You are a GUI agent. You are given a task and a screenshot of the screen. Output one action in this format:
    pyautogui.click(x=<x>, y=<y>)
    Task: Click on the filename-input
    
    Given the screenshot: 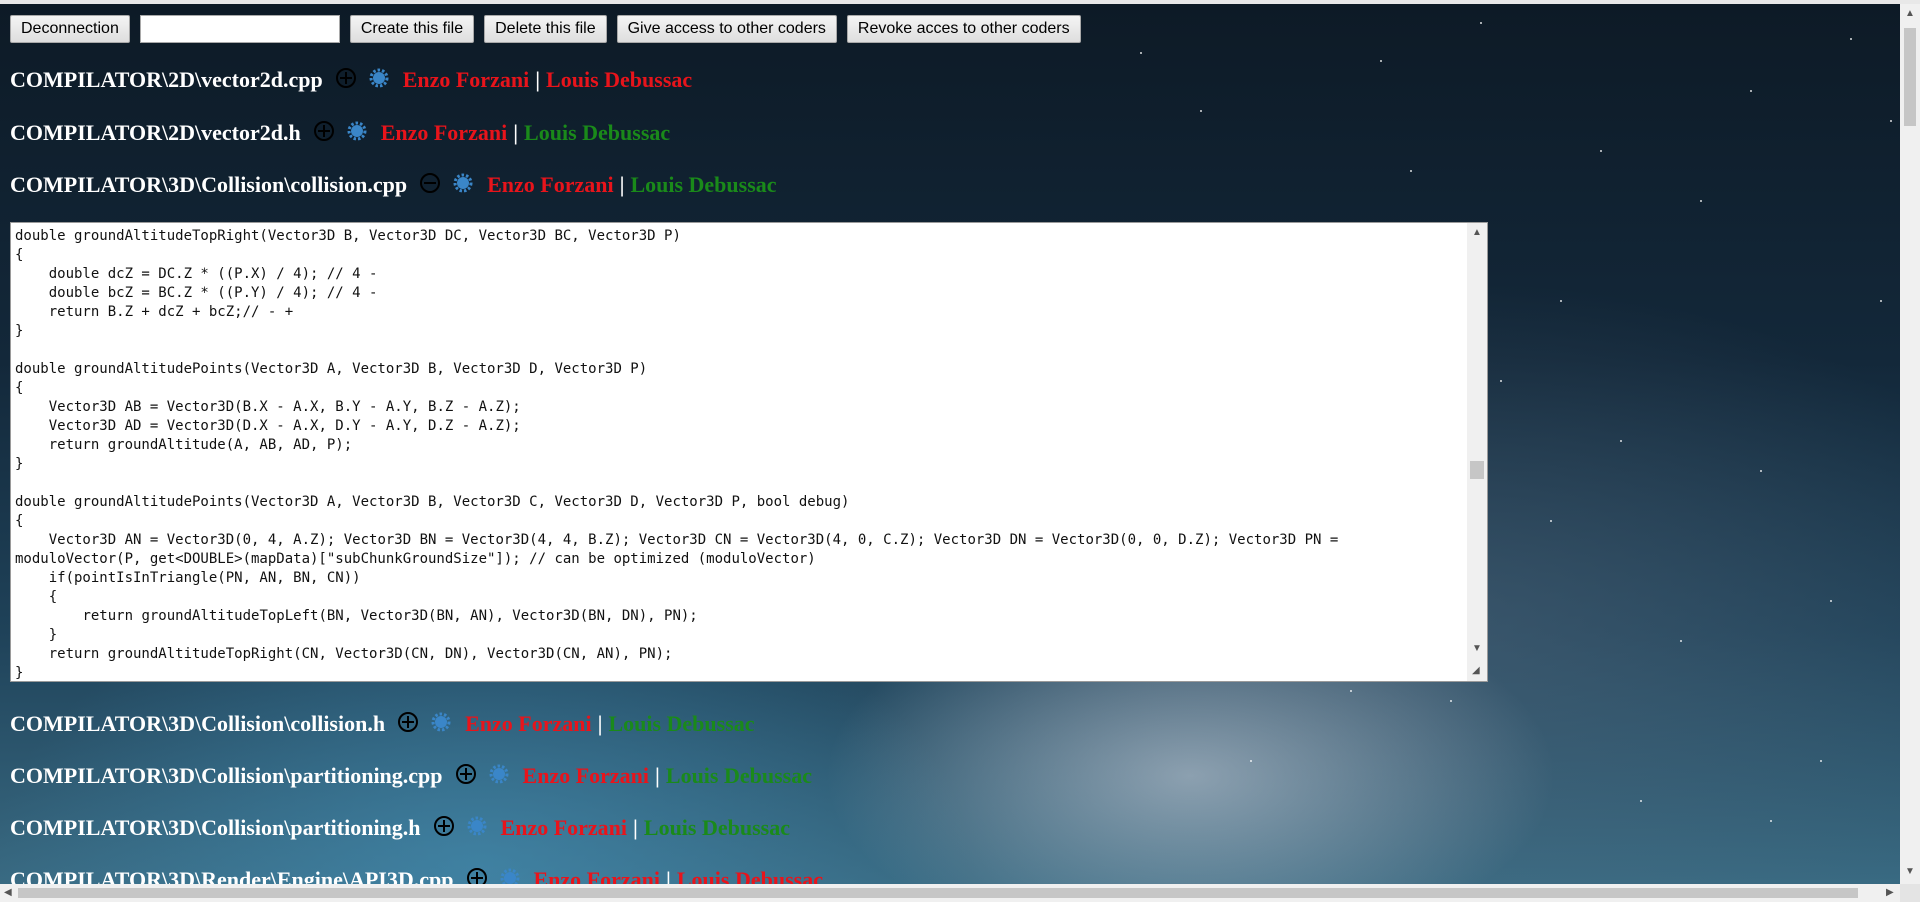 What is the action you would take?
    pyautogui.click(x=239, y=29)
    